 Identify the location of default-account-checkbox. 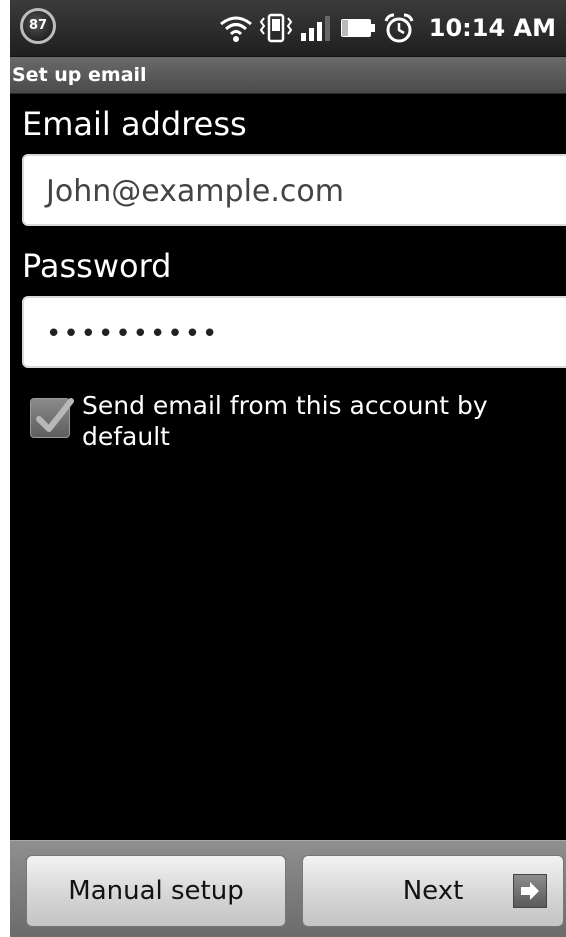
(52, 418).